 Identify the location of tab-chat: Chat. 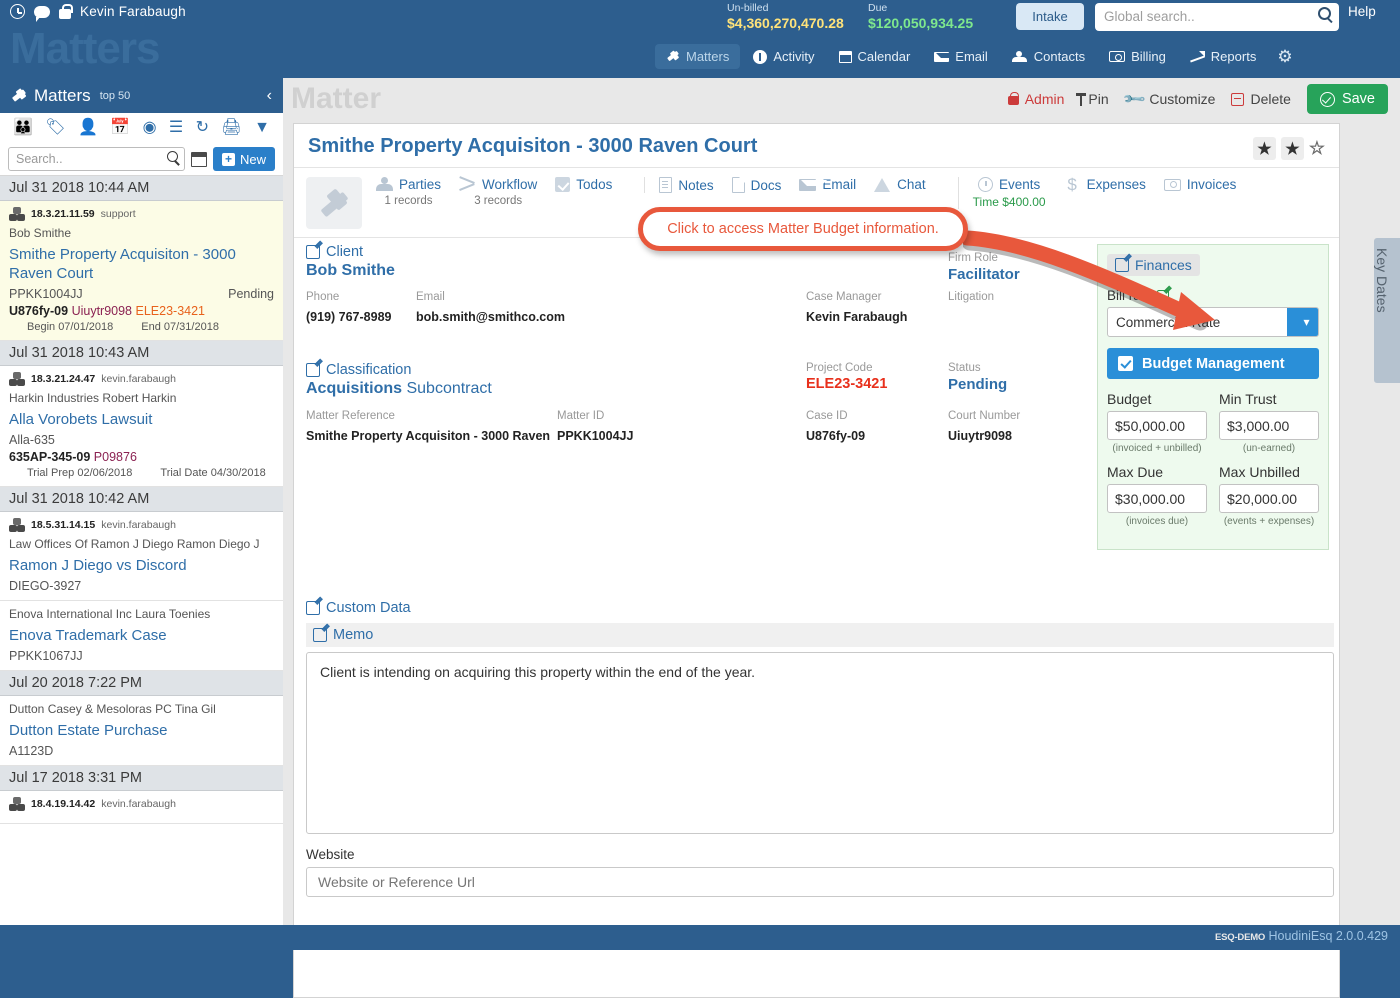
(900, 184).